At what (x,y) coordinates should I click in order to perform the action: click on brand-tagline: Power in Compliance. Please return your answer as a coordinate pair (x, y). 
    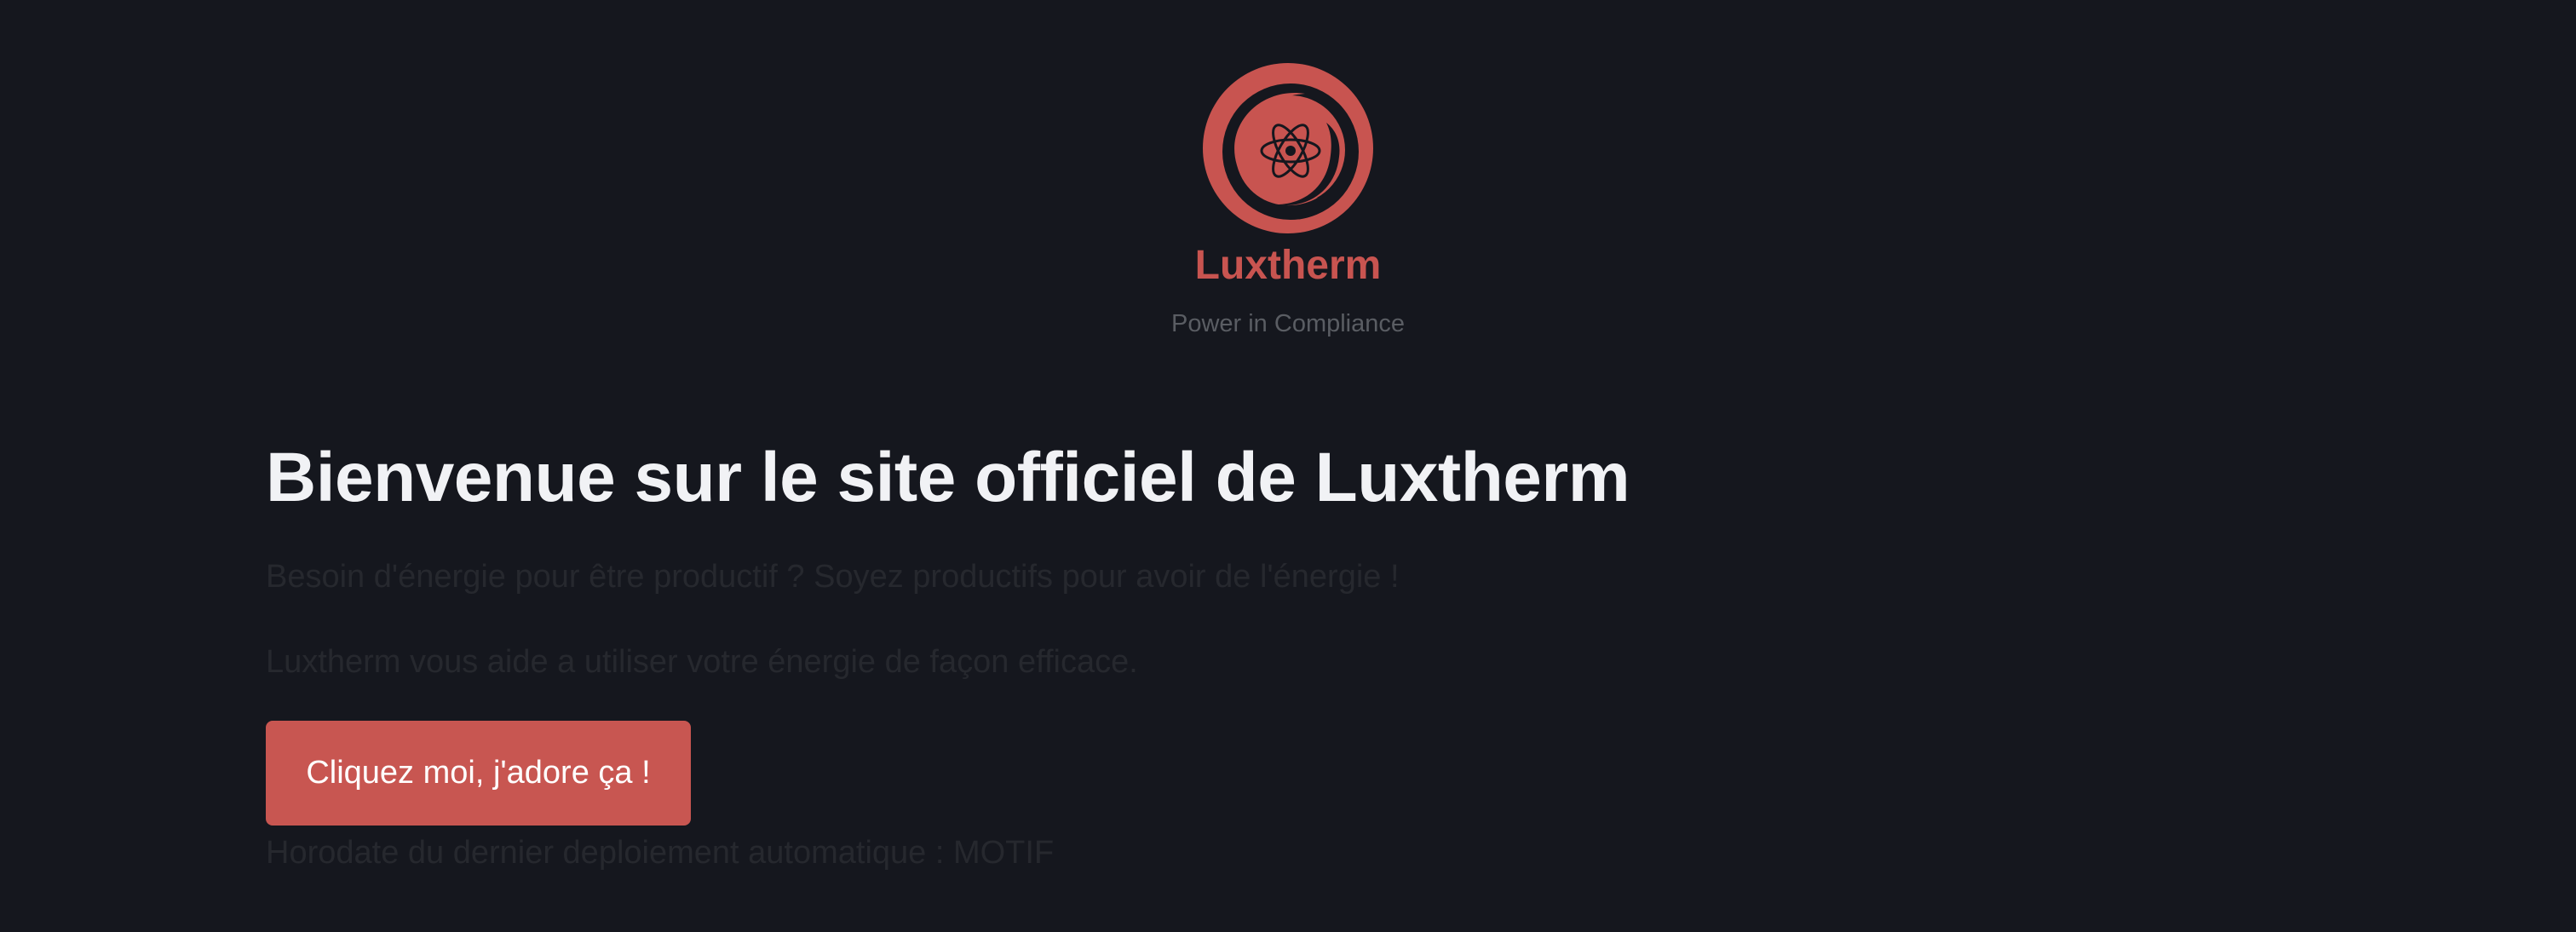
    Looking at the image, I should click on (1287, 323).